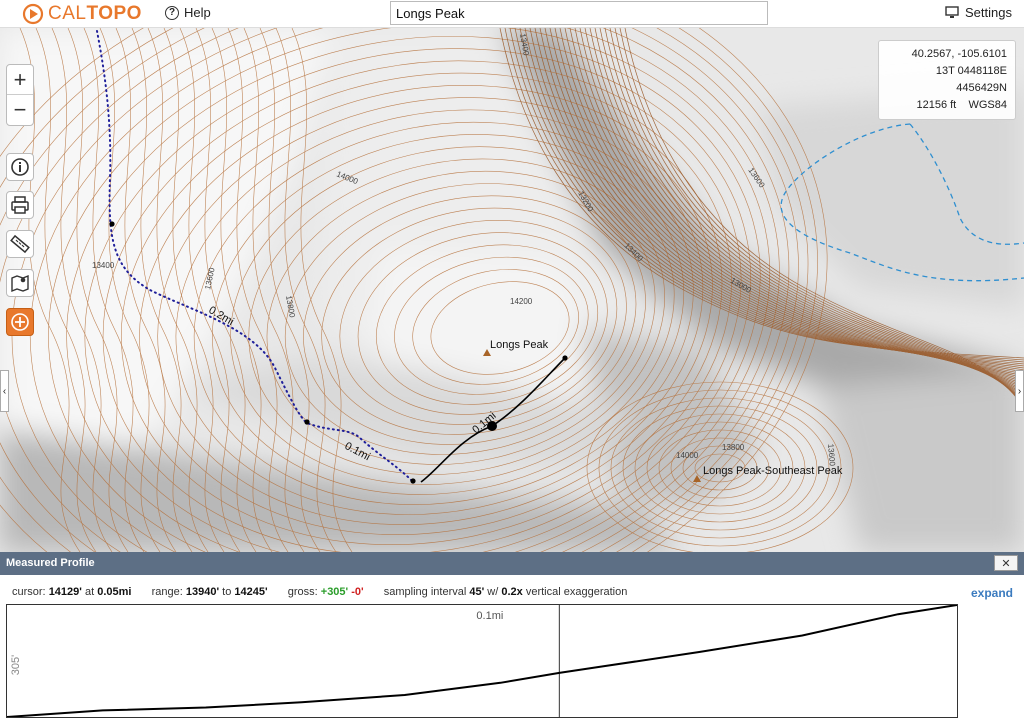 This screenshot has width=1024, height=724. What do you see at coordinates (959, 54) in the screenshot?
I see `latlon: 40.2567, -105.6101` at bounding box center [959, 54].